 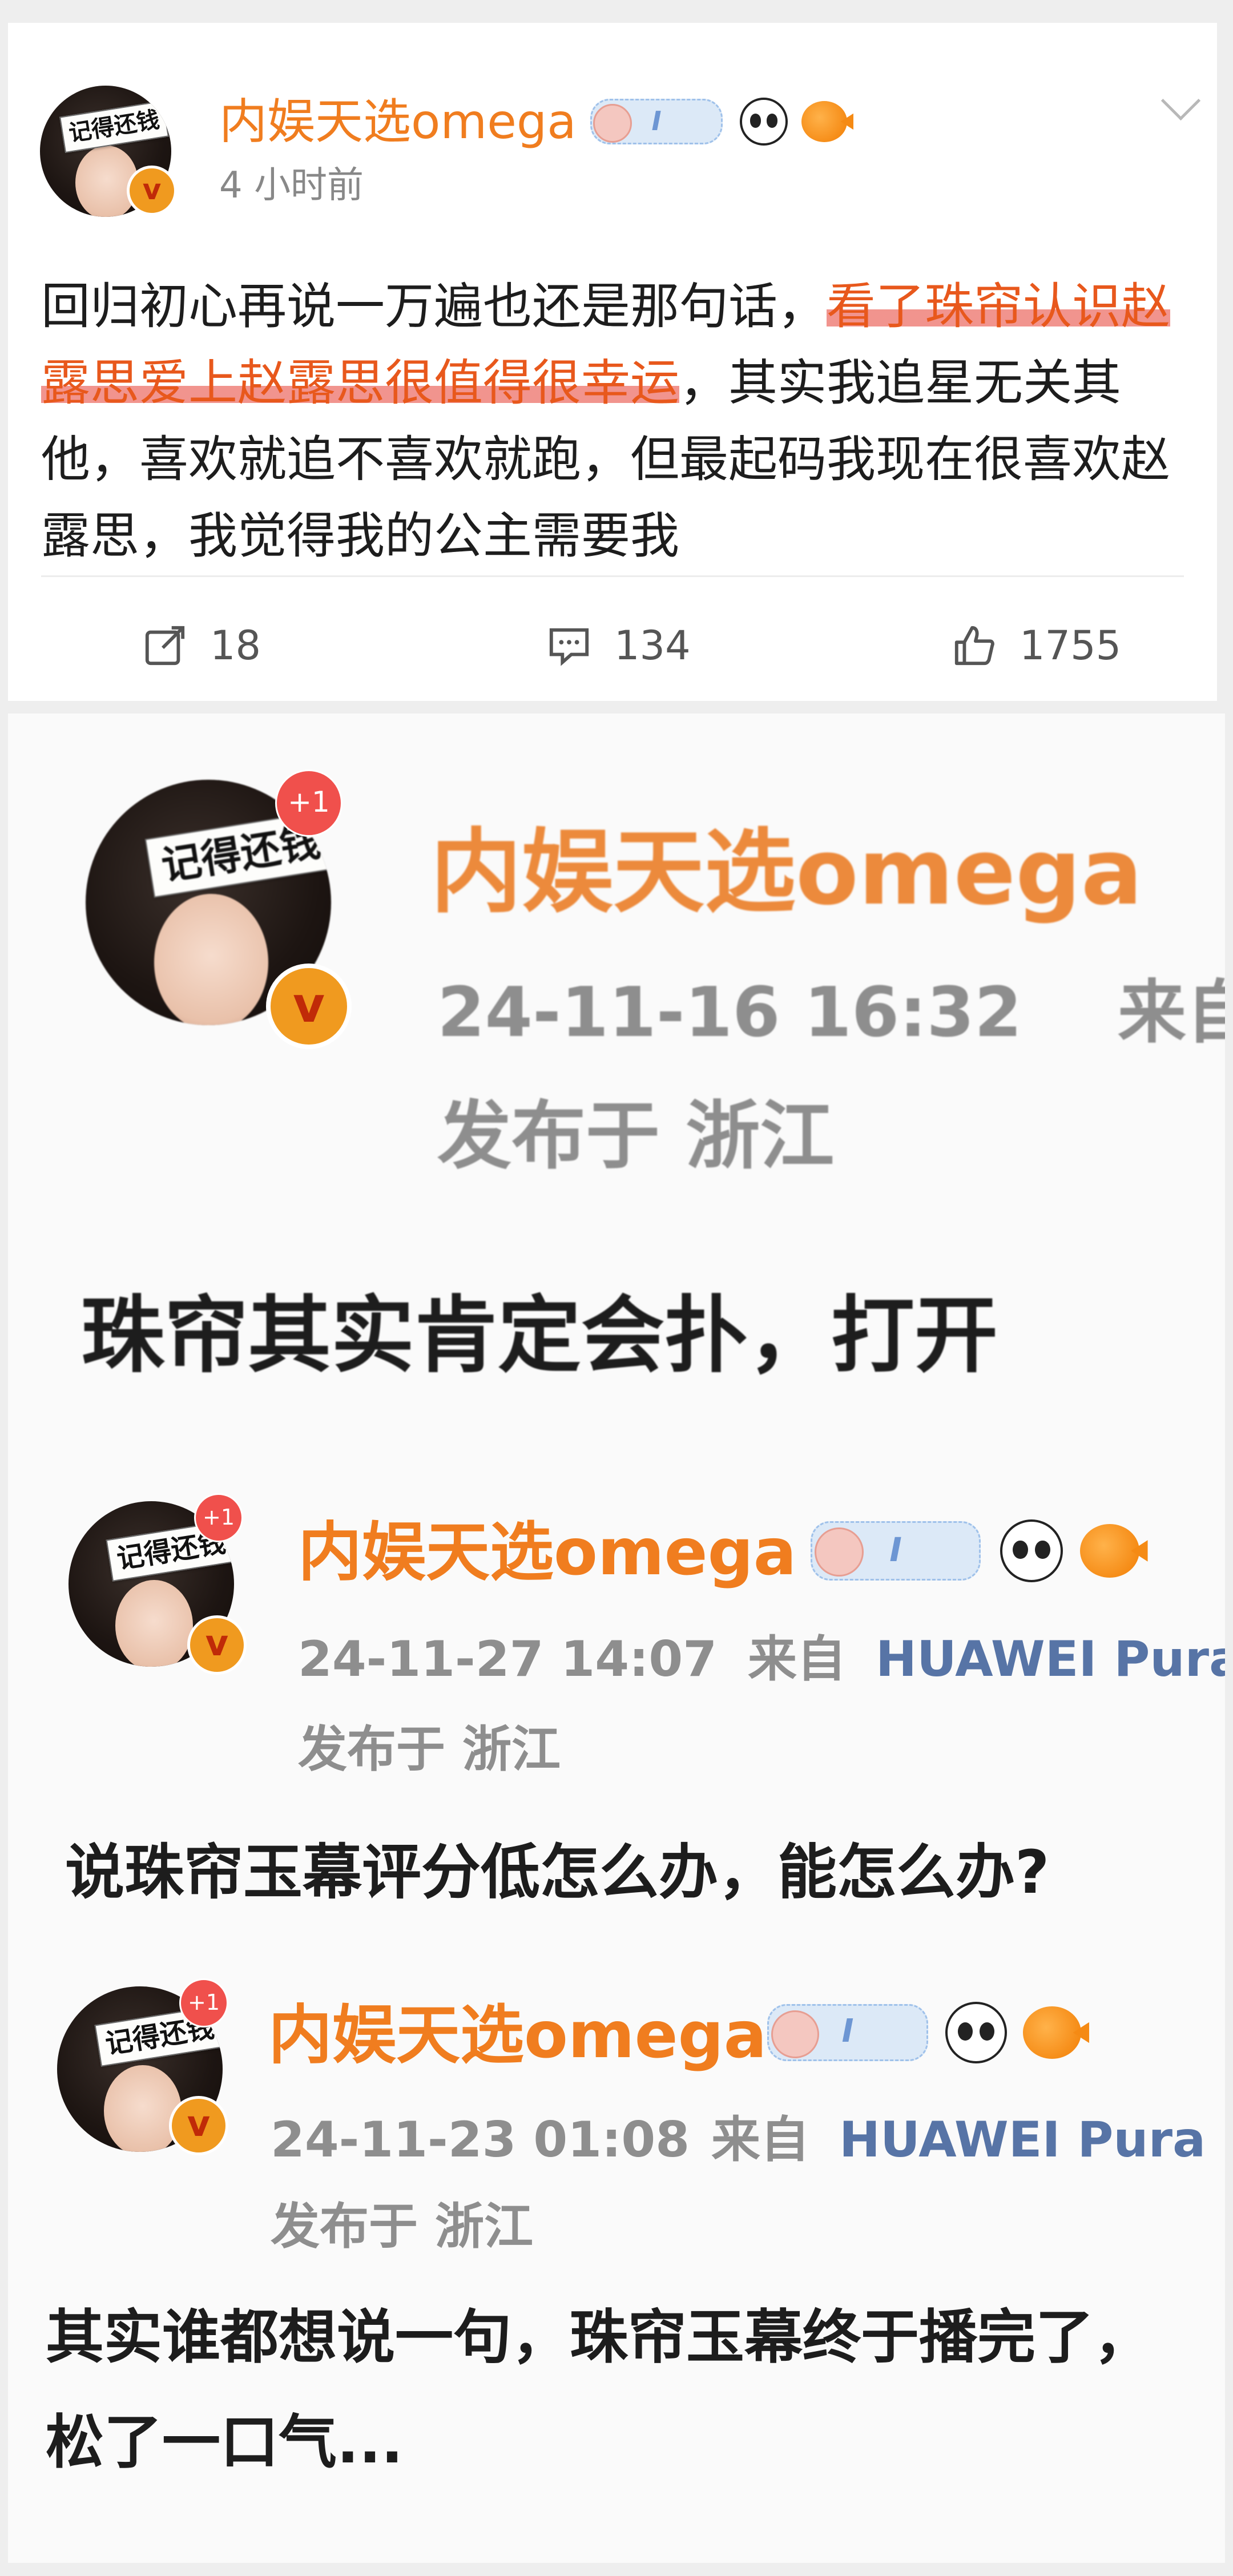 I want to click on repost-count: 18, so click(x=235, y=646).